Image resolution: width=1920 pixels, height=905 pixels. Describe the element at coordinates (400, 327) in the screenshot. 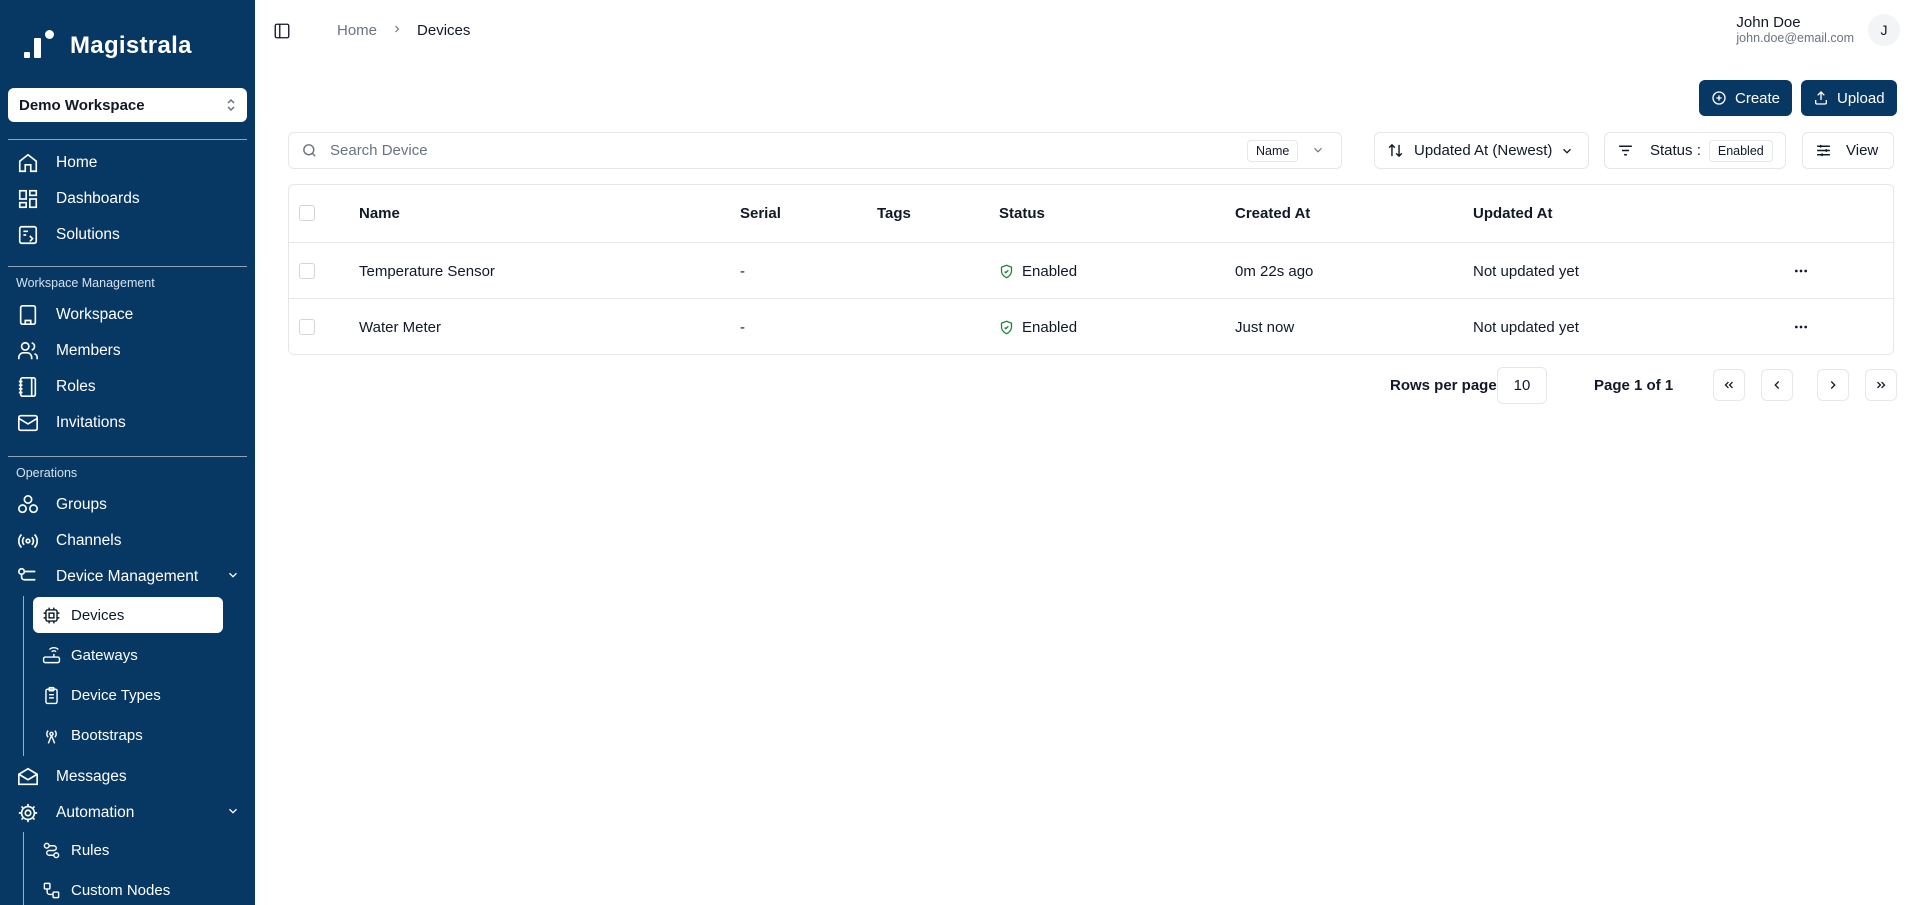

I see `device-name: Water Meter` at that location.